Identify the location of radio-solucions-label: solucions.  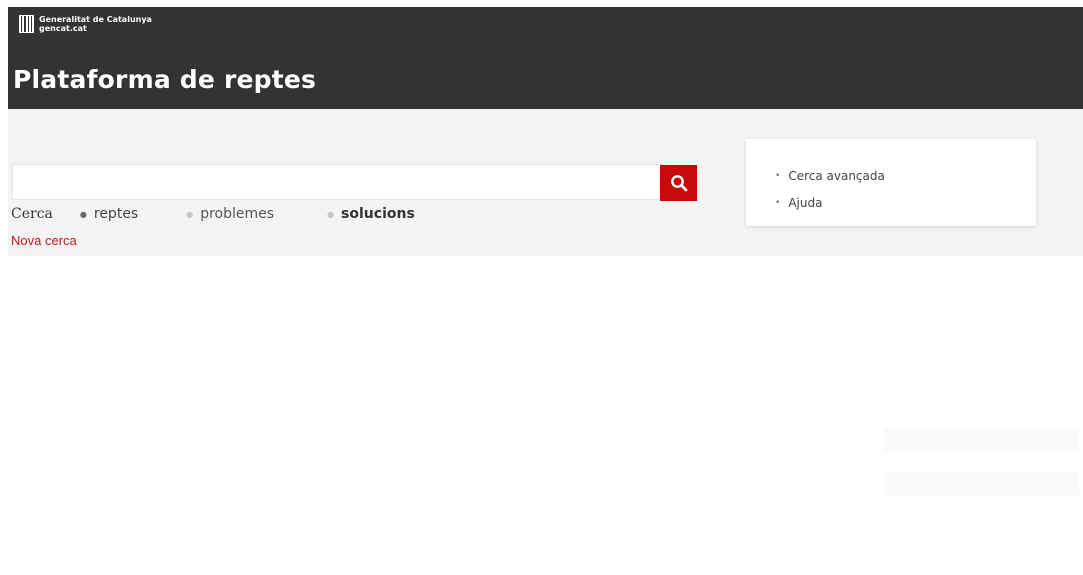
(378, 214).